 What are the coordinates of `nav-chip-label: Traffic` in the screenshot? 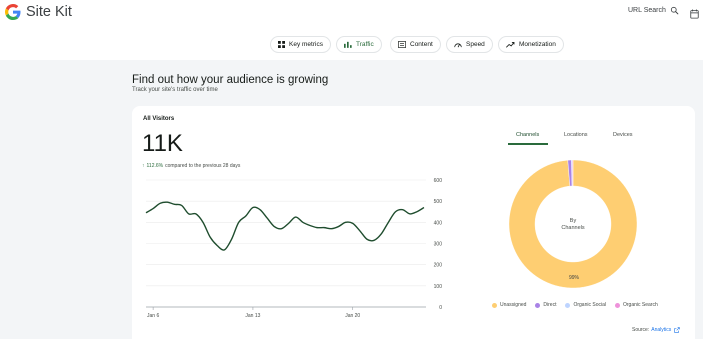 It's located at (365, 44).